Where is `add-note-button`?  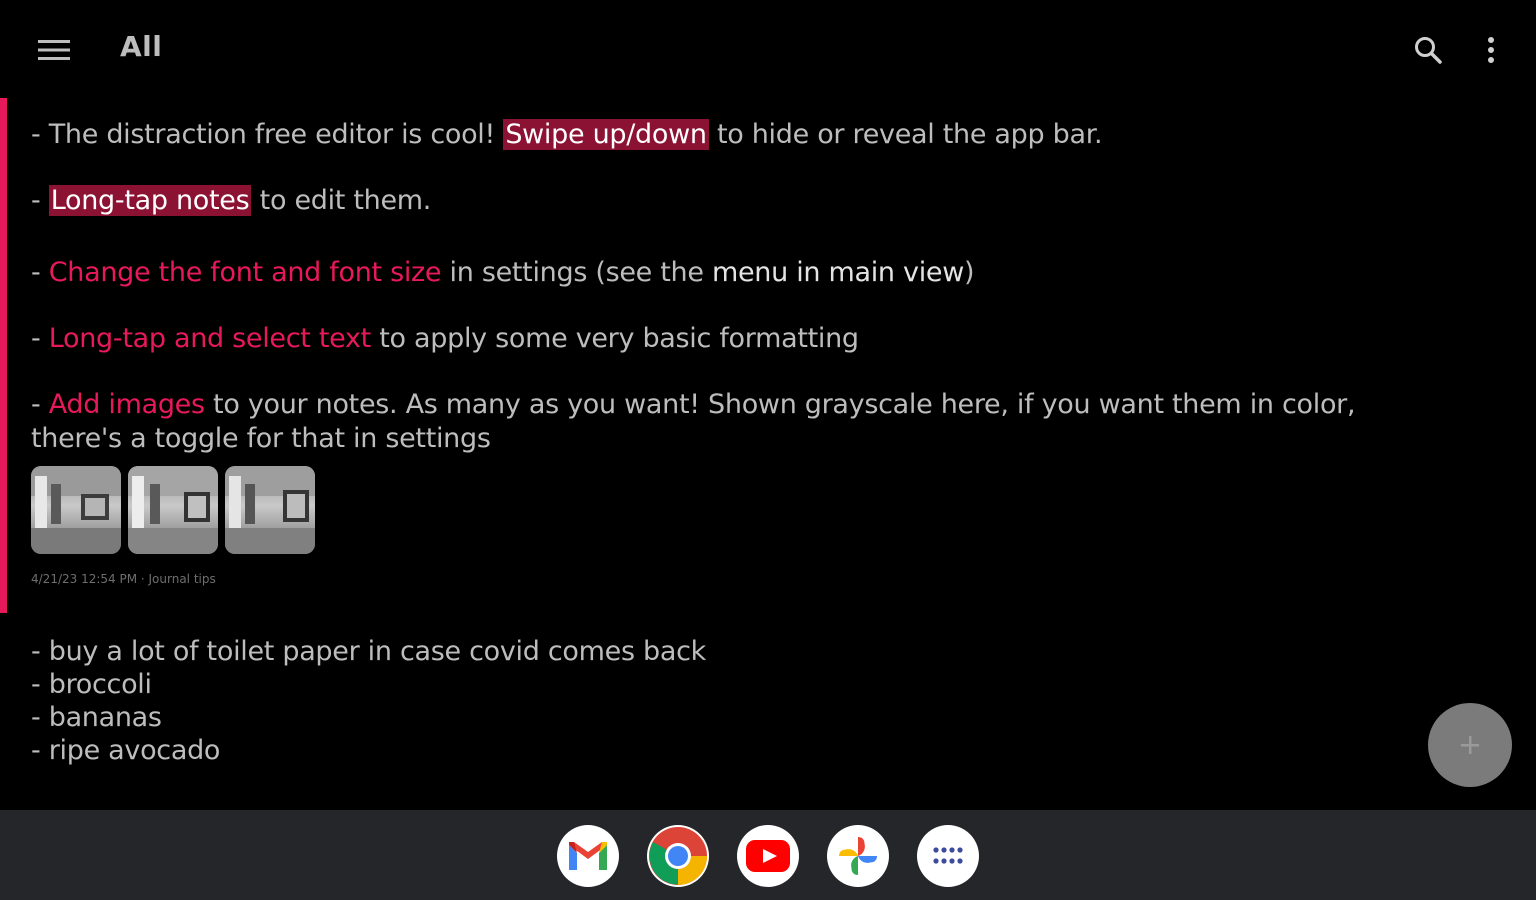 add-note-button is located at coordinates (1470, 745).